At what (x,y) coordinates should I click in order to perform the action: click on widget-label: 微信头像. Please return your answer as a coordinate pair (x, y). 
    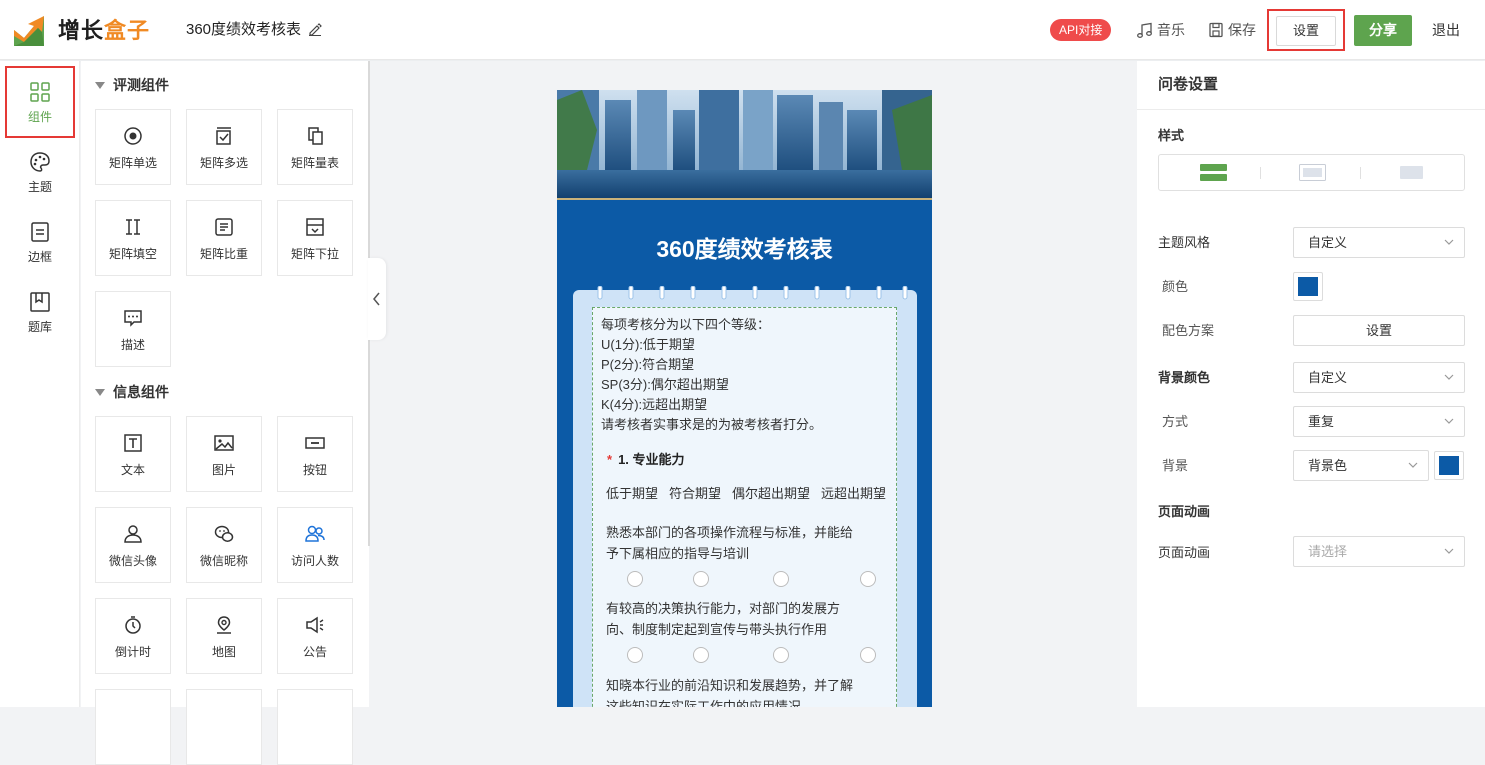
    Looking at the image, I should click on (132, 561).